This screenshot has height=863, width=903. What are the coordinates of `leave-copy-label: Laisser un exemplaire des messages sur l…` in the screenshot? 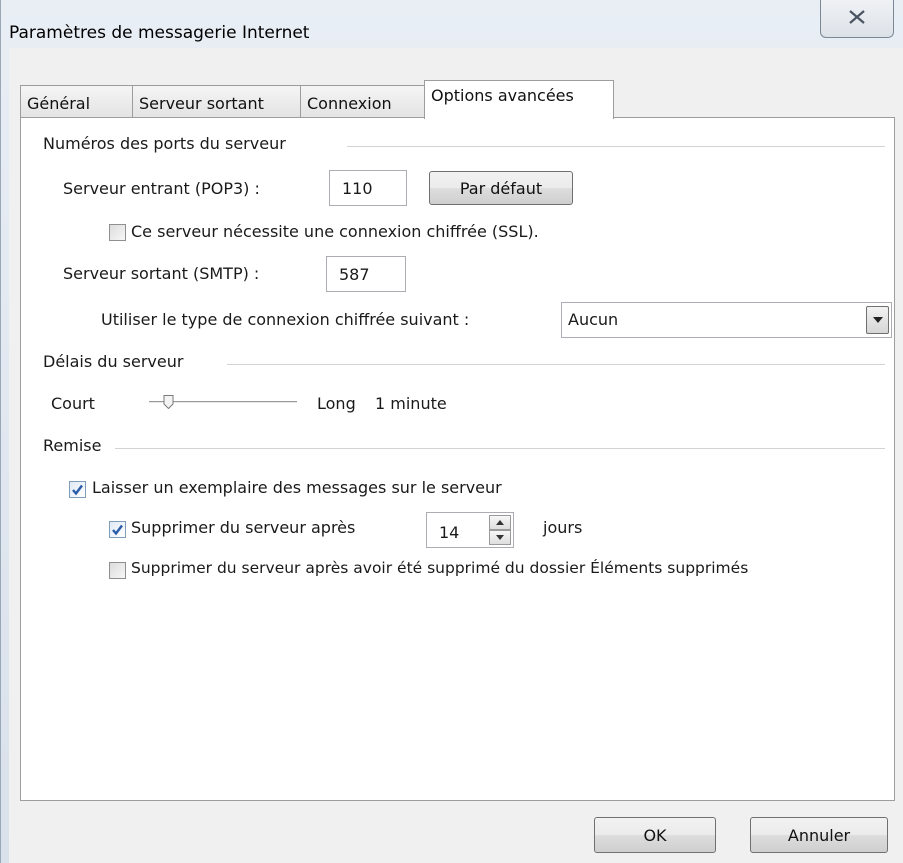 It's located at (297, 487).